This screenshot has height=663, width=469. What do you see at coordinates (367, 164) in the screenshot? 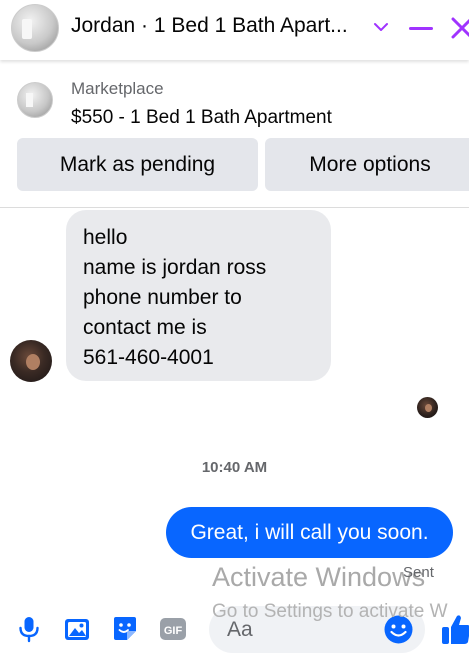
I see `more-options-button: More options` at bounding box center [367, 164].